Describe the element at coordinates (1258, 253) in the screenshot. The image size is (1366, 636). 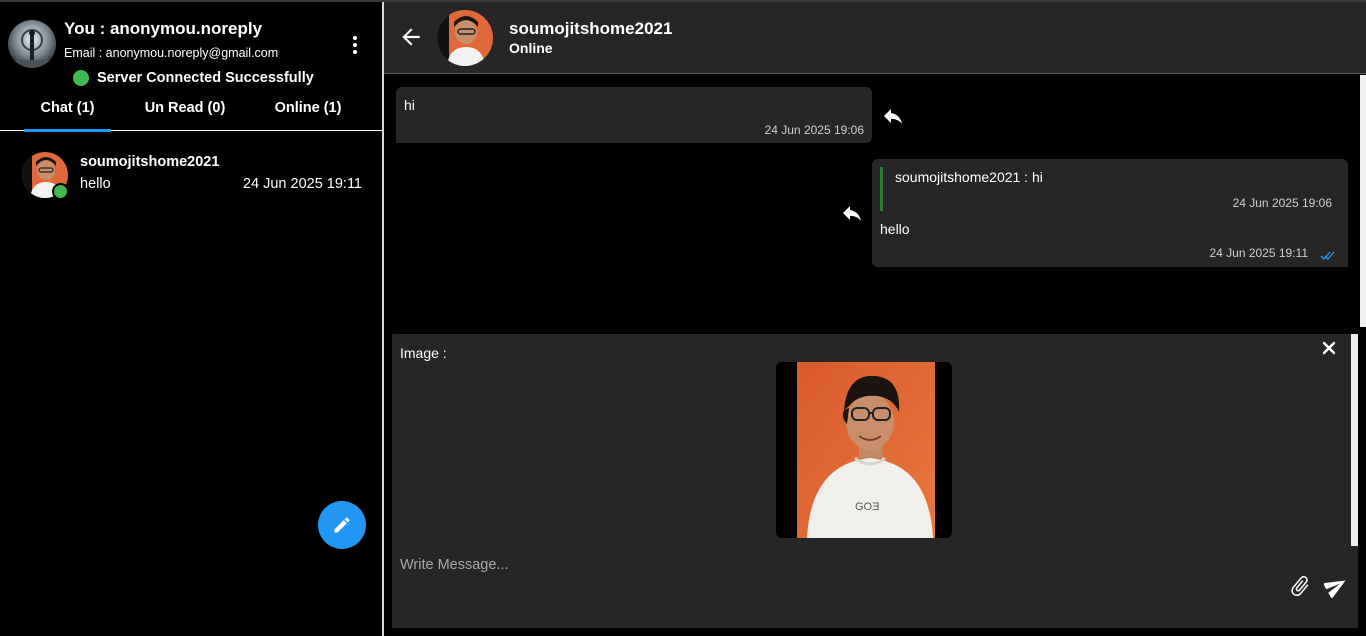
I see `message-time: 24 Jun 2025 19:11` at that location.